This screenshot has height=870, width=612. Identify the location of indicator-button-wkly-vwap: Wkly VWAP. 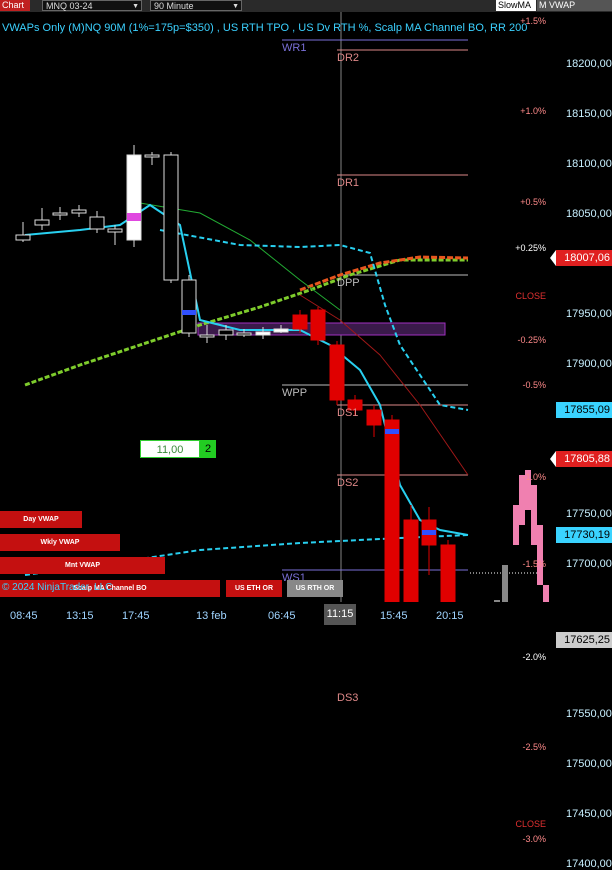
(60, 542).